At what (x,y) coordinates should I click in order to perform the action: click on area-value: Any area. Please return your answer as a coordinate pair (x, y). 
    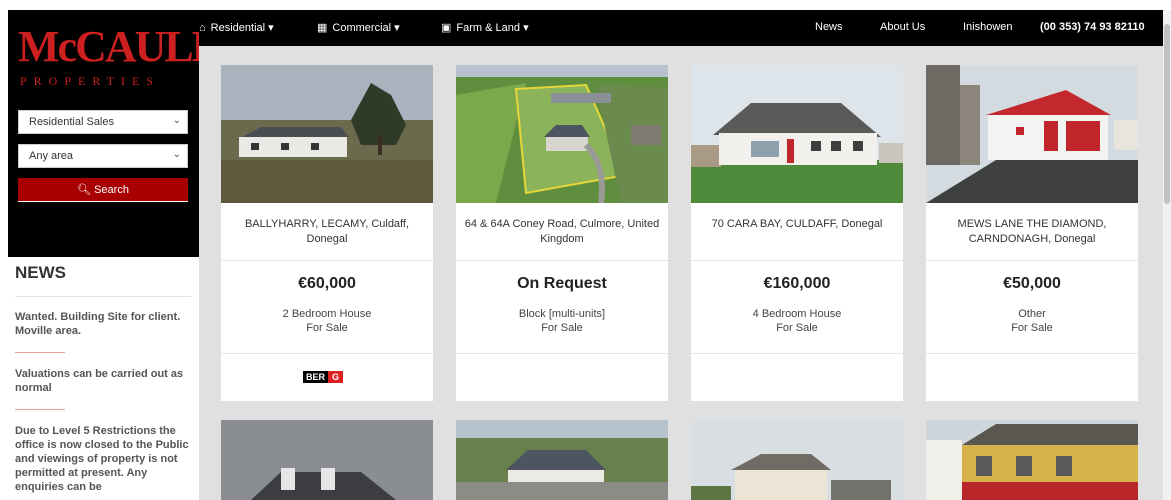
    Looking at the image, I should click on (51, 156).